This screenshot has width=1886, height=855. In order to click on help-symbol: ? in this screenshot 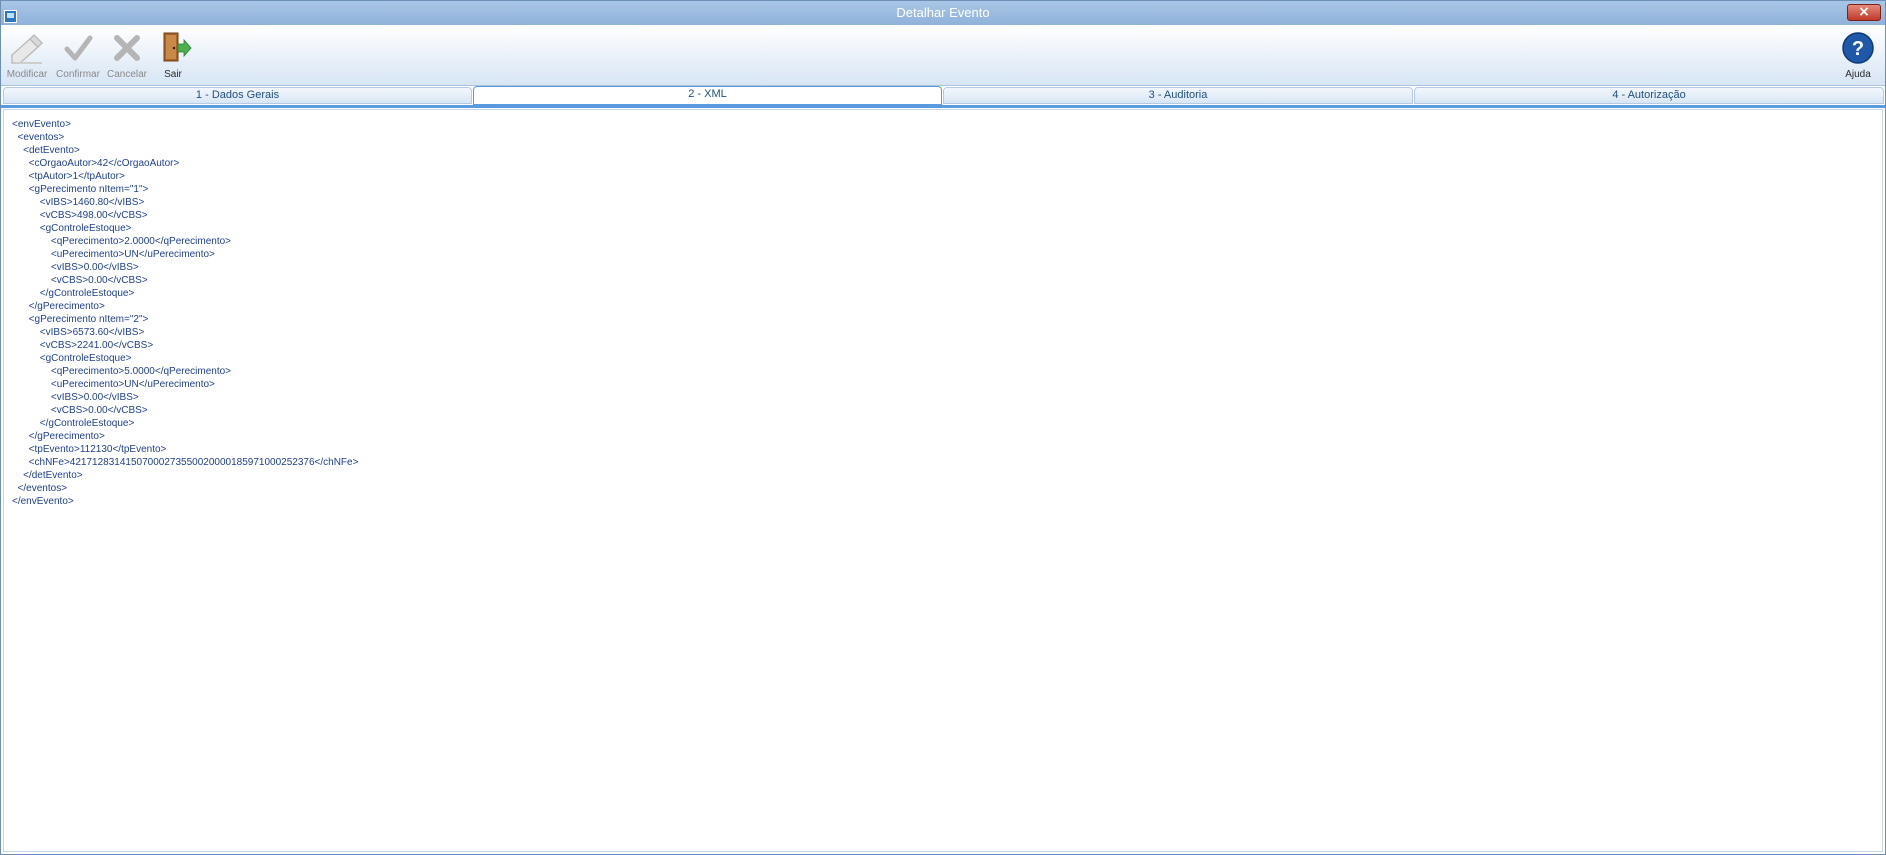, I will do `click(1858, 49)`.